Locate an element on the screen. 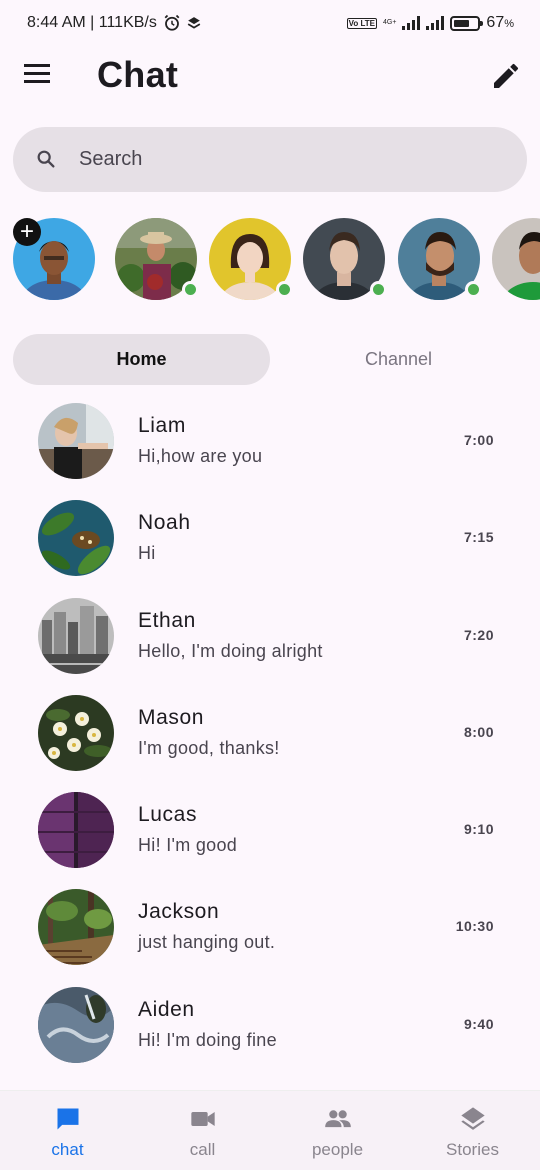  page-title: Chat is located at coordinates (138, 74).